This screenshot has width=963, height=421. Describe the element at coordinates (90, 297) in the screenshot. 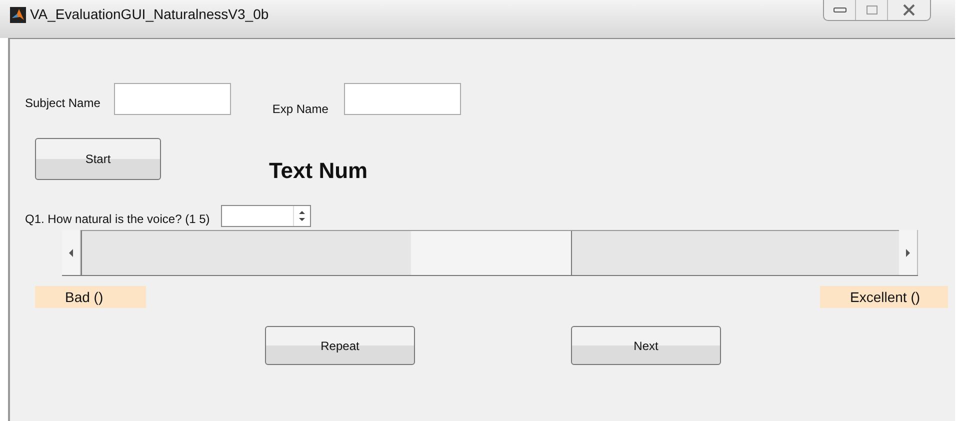

I see `scale-label: Bad ()` at that location.